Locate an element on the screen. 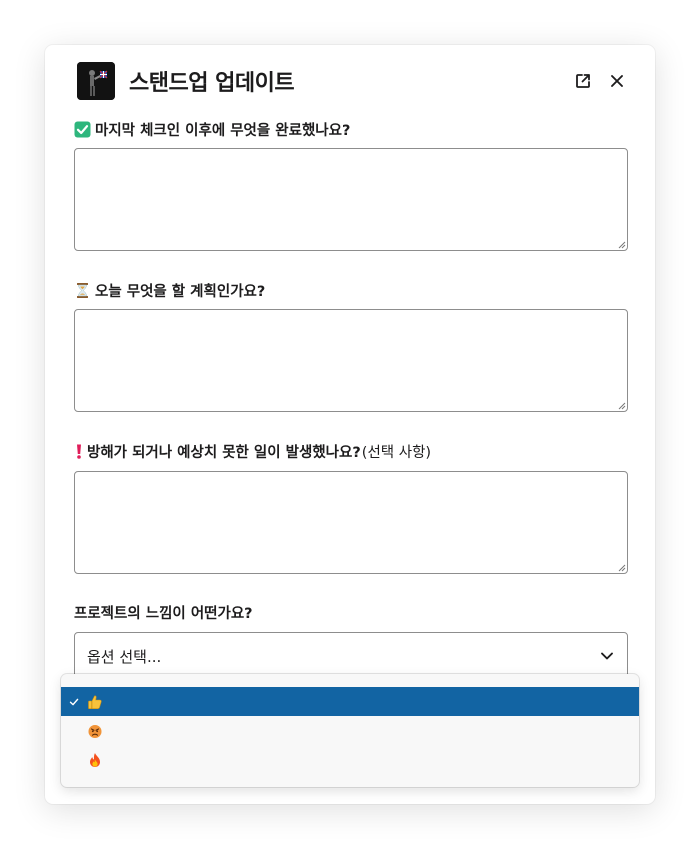  exclamation-icon is located at coordinates (79, 451).